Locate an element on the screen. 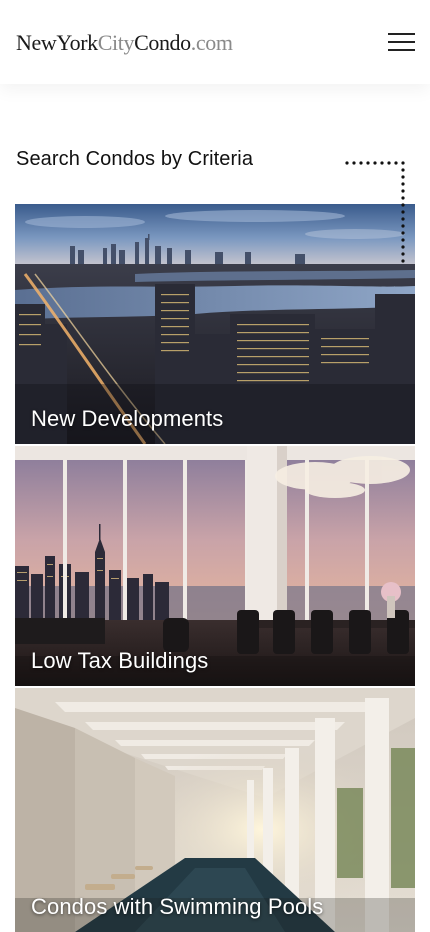  card-label: Low Tax Buildings is located at coordinates (120, 660).